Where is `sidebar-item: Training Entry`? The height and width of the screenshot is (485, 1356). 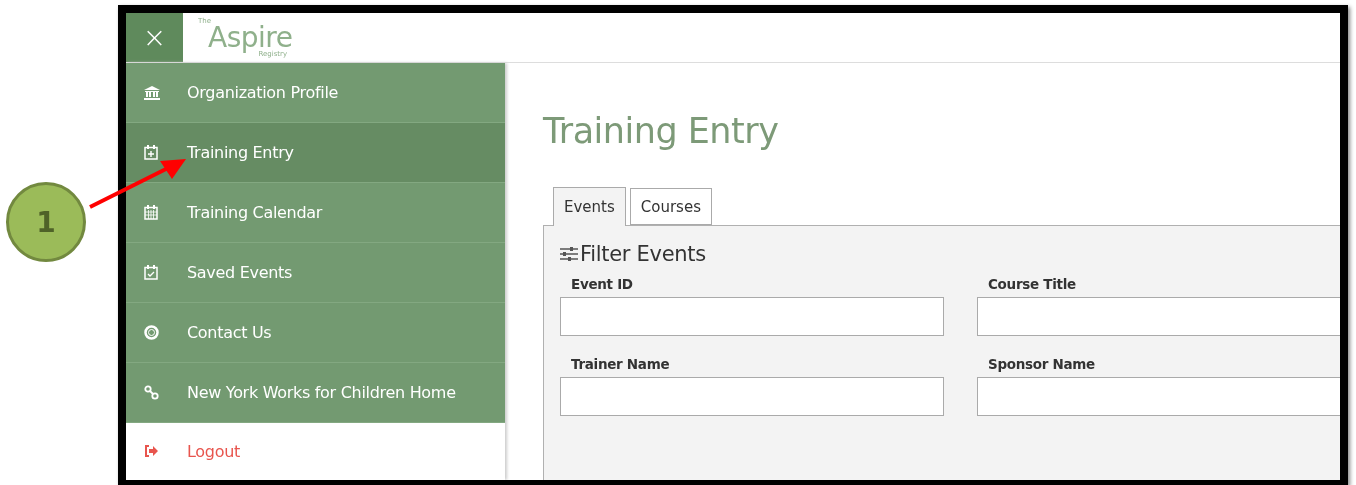
sidebar-item: Training Entry is located at coordinates (315, 153).